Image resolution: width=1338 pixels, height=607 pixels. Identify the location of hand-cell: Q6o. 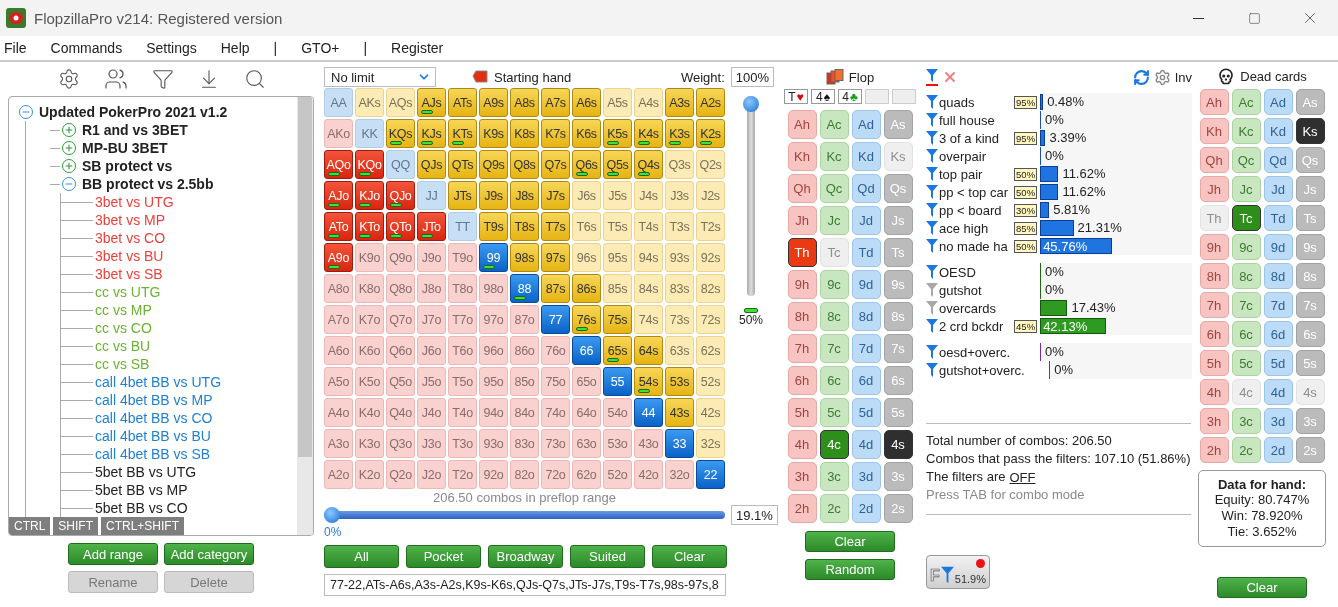
(400, 350).